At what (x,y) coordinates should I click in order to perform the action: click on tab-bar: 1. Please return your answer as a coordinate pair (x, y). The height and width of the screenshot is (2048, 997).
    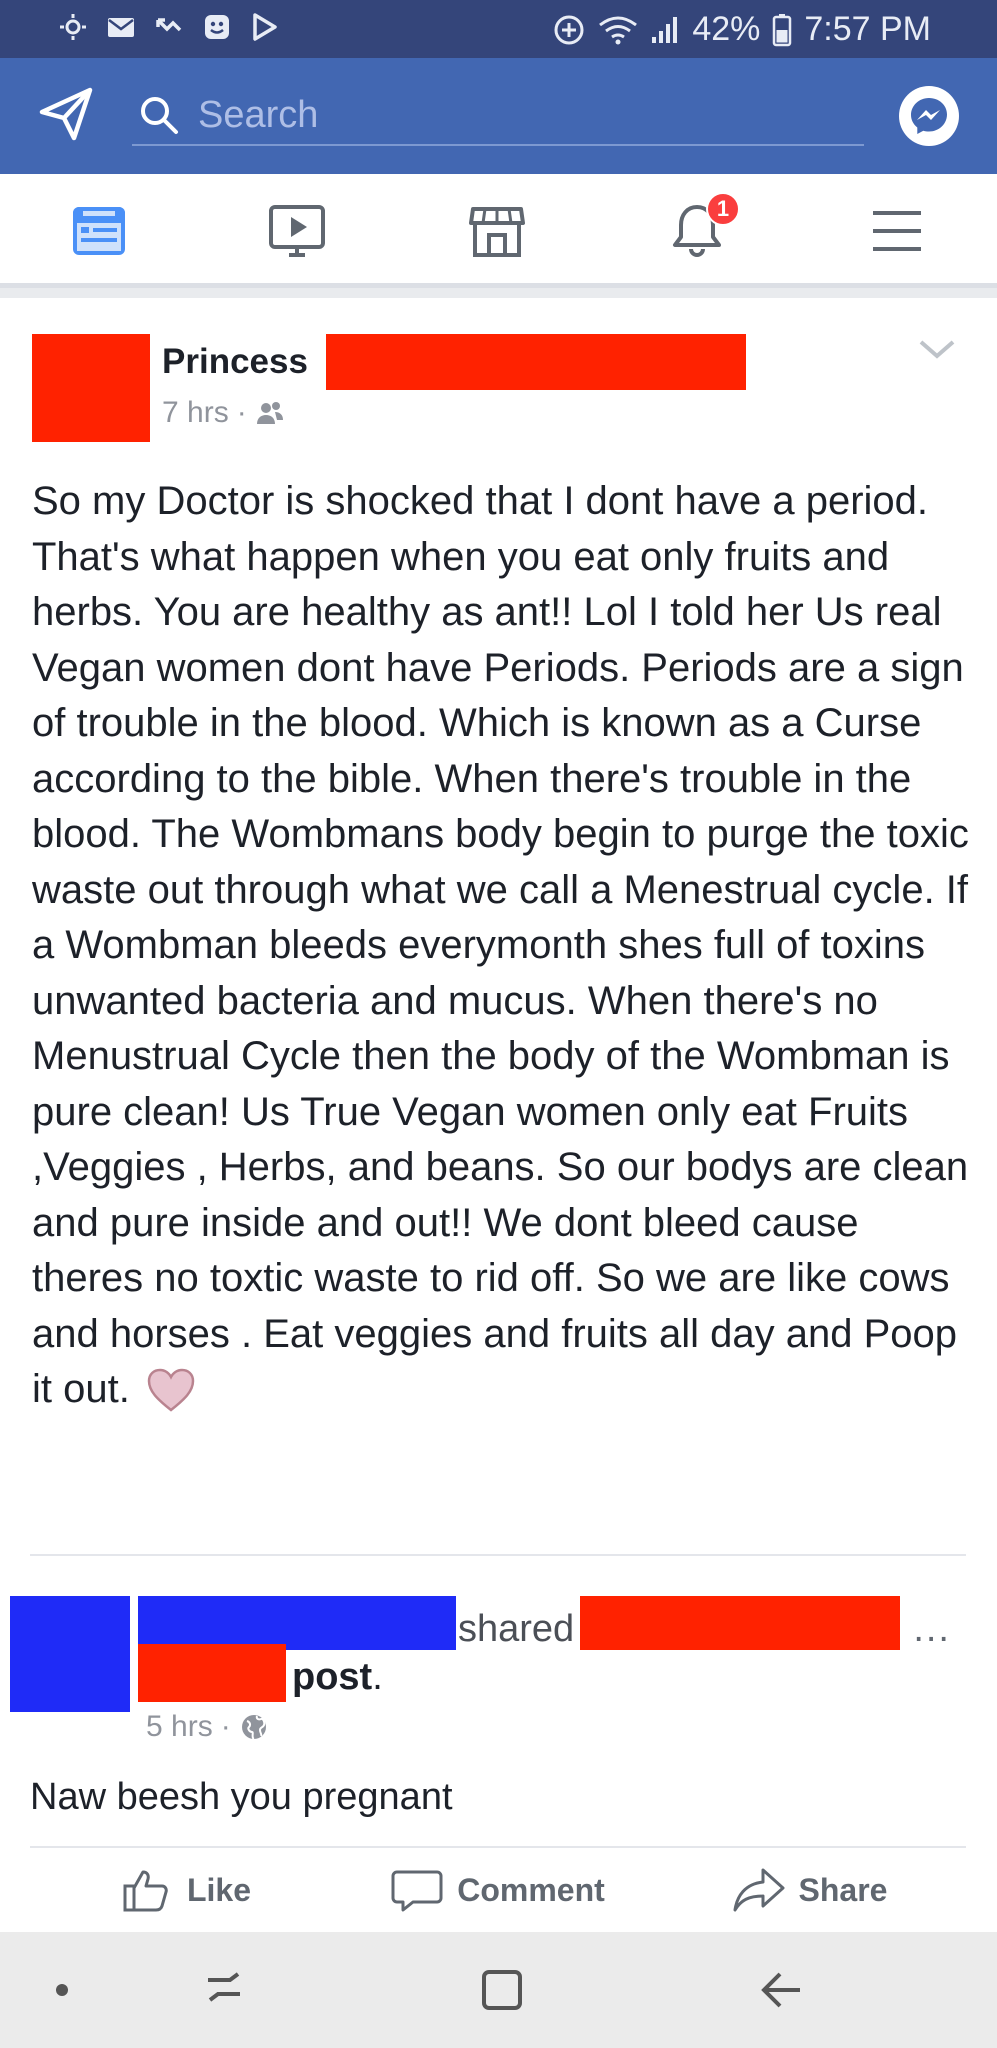
    Looking at the image, I should click on (498, 231).